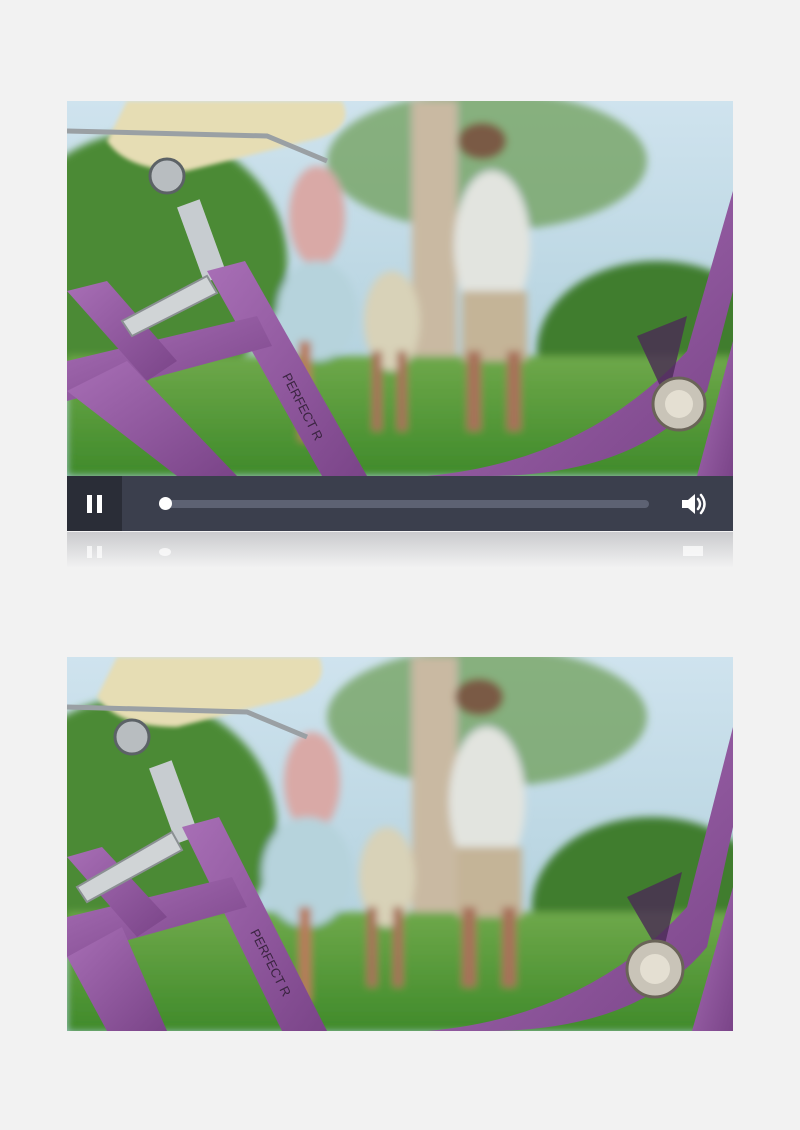  What do you see at coordinates (94, 503) in the screenshot?
I see `pause-button` at bounding box center [94, 503].